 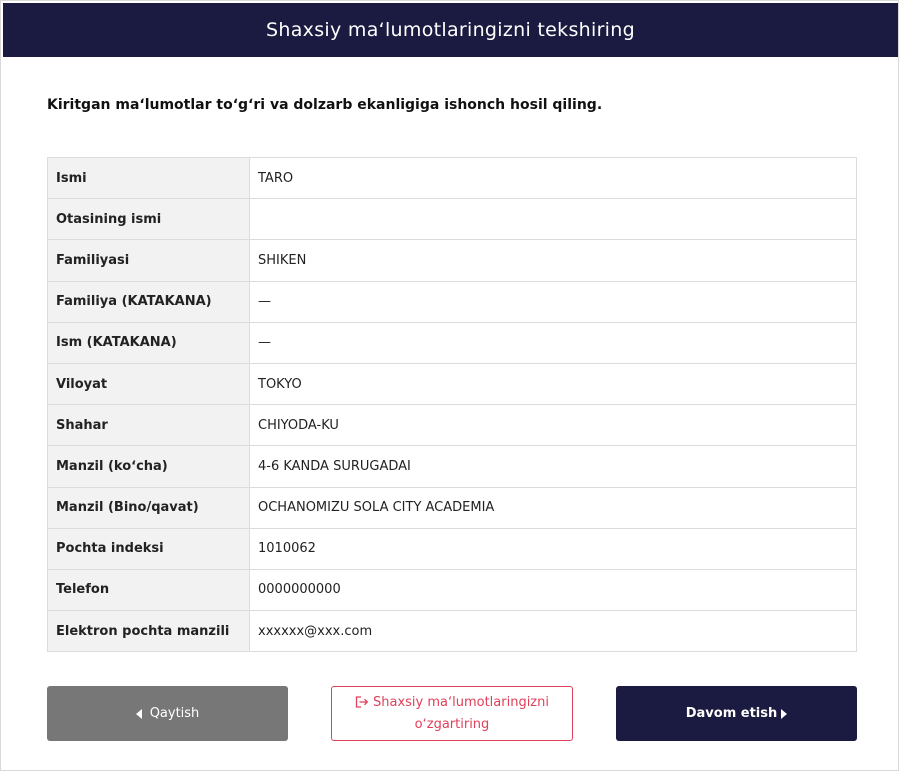 What do you see at coordinates (553, 384) in the screenshot?
I see `row-value: TOKYO` at bounding box center [553, 384].